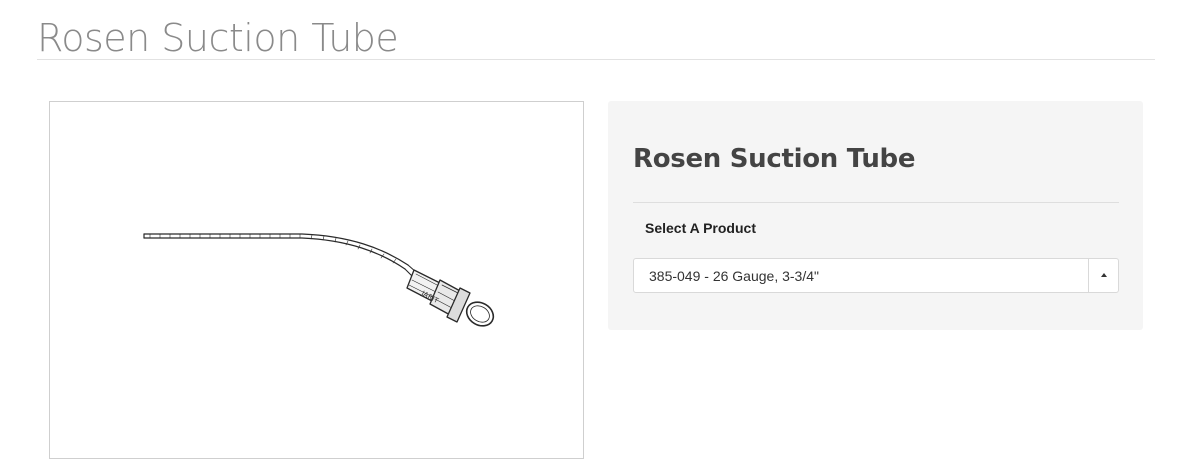 Image resolution: width=1200 pixels, height=471 pixels. What do you see at coordinates (774, 159) in the screenshot?
I see `product-title: Rosen Suction Tube` at bounding box center [774, 159].